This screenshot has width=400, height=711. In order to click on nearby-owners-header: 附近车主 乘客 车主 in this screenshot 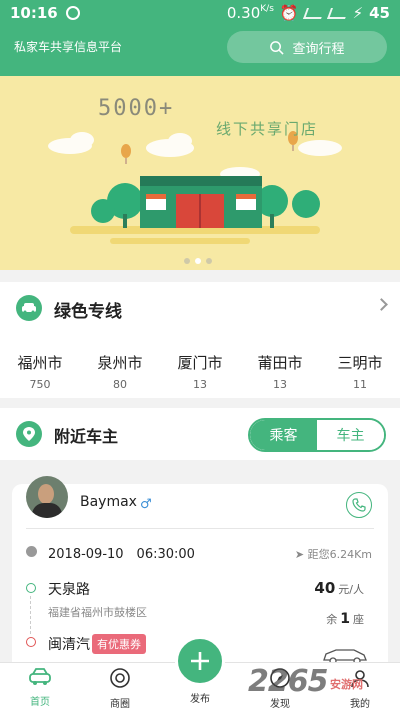, I will do `click(200, 434)`.